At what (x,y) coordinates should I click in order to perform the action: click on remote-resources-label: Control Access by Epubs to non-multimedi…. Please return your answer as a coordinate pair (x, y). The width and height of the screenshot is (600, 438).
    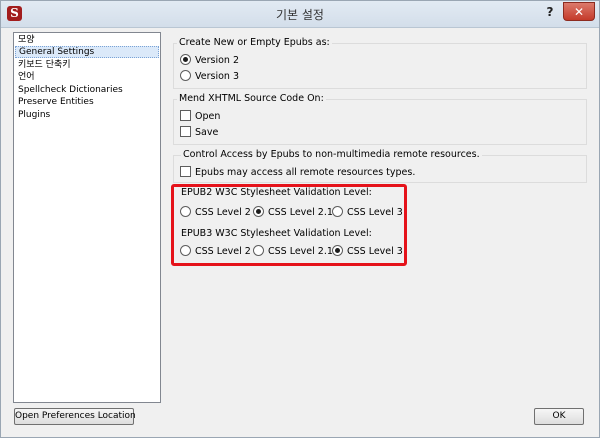
    Looking at the image, I should click on (331, 154).